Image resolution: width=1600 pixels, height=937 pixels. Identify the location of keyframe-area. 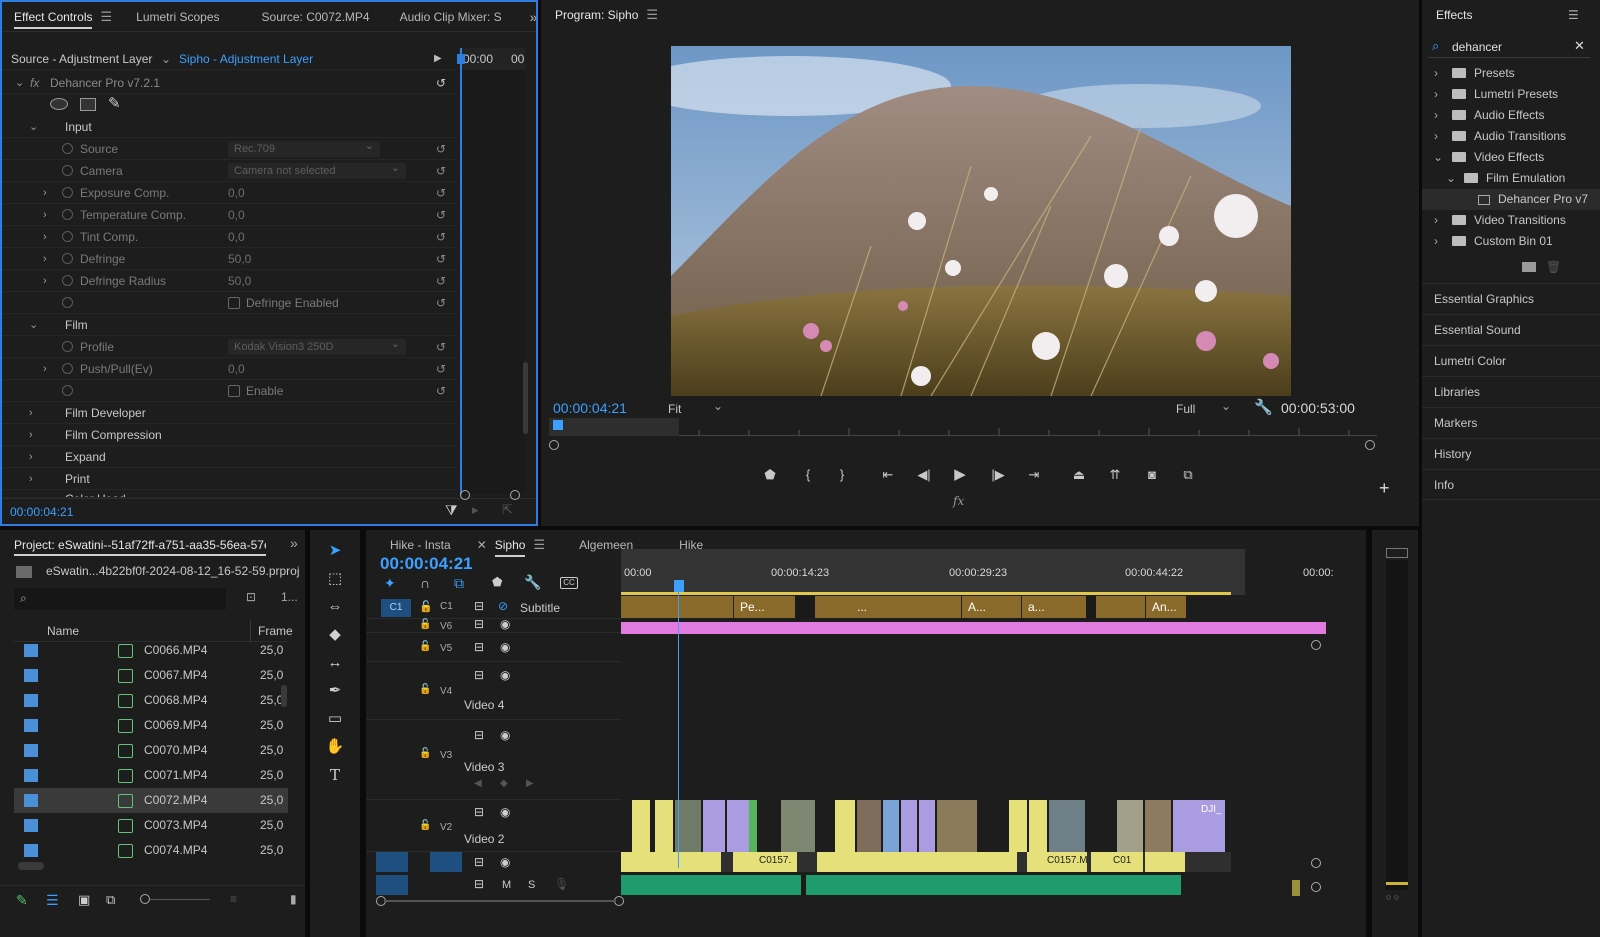
(493, 282).